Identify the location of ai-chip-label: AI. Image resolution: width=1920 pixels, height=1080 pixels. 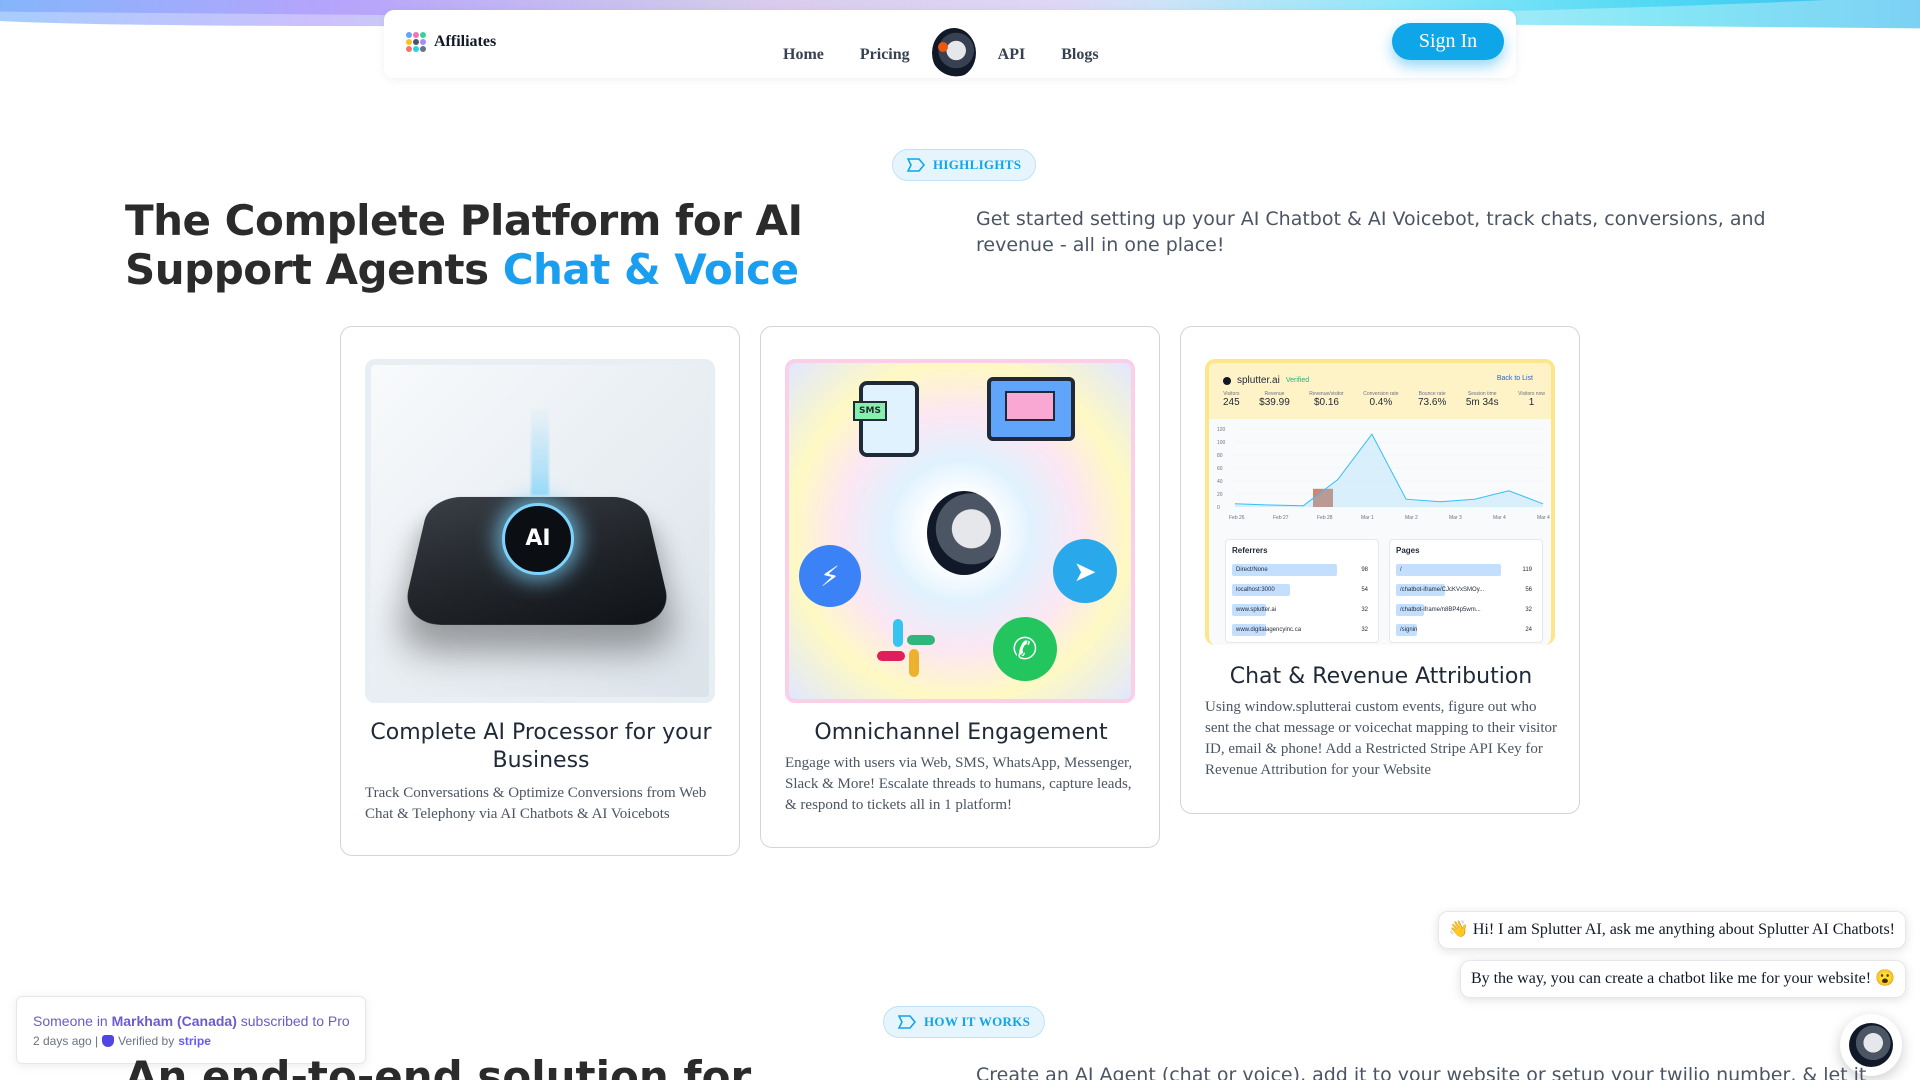
(538, 539).